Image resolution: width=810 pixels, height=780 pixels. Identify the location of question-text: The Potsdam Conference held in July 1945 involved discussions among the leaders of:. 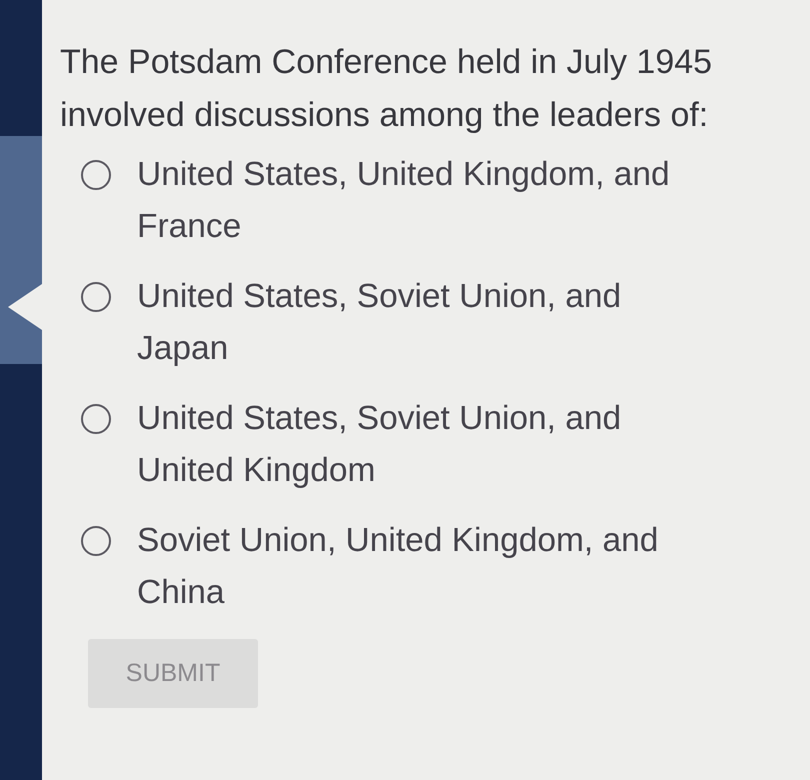
(387, 89).